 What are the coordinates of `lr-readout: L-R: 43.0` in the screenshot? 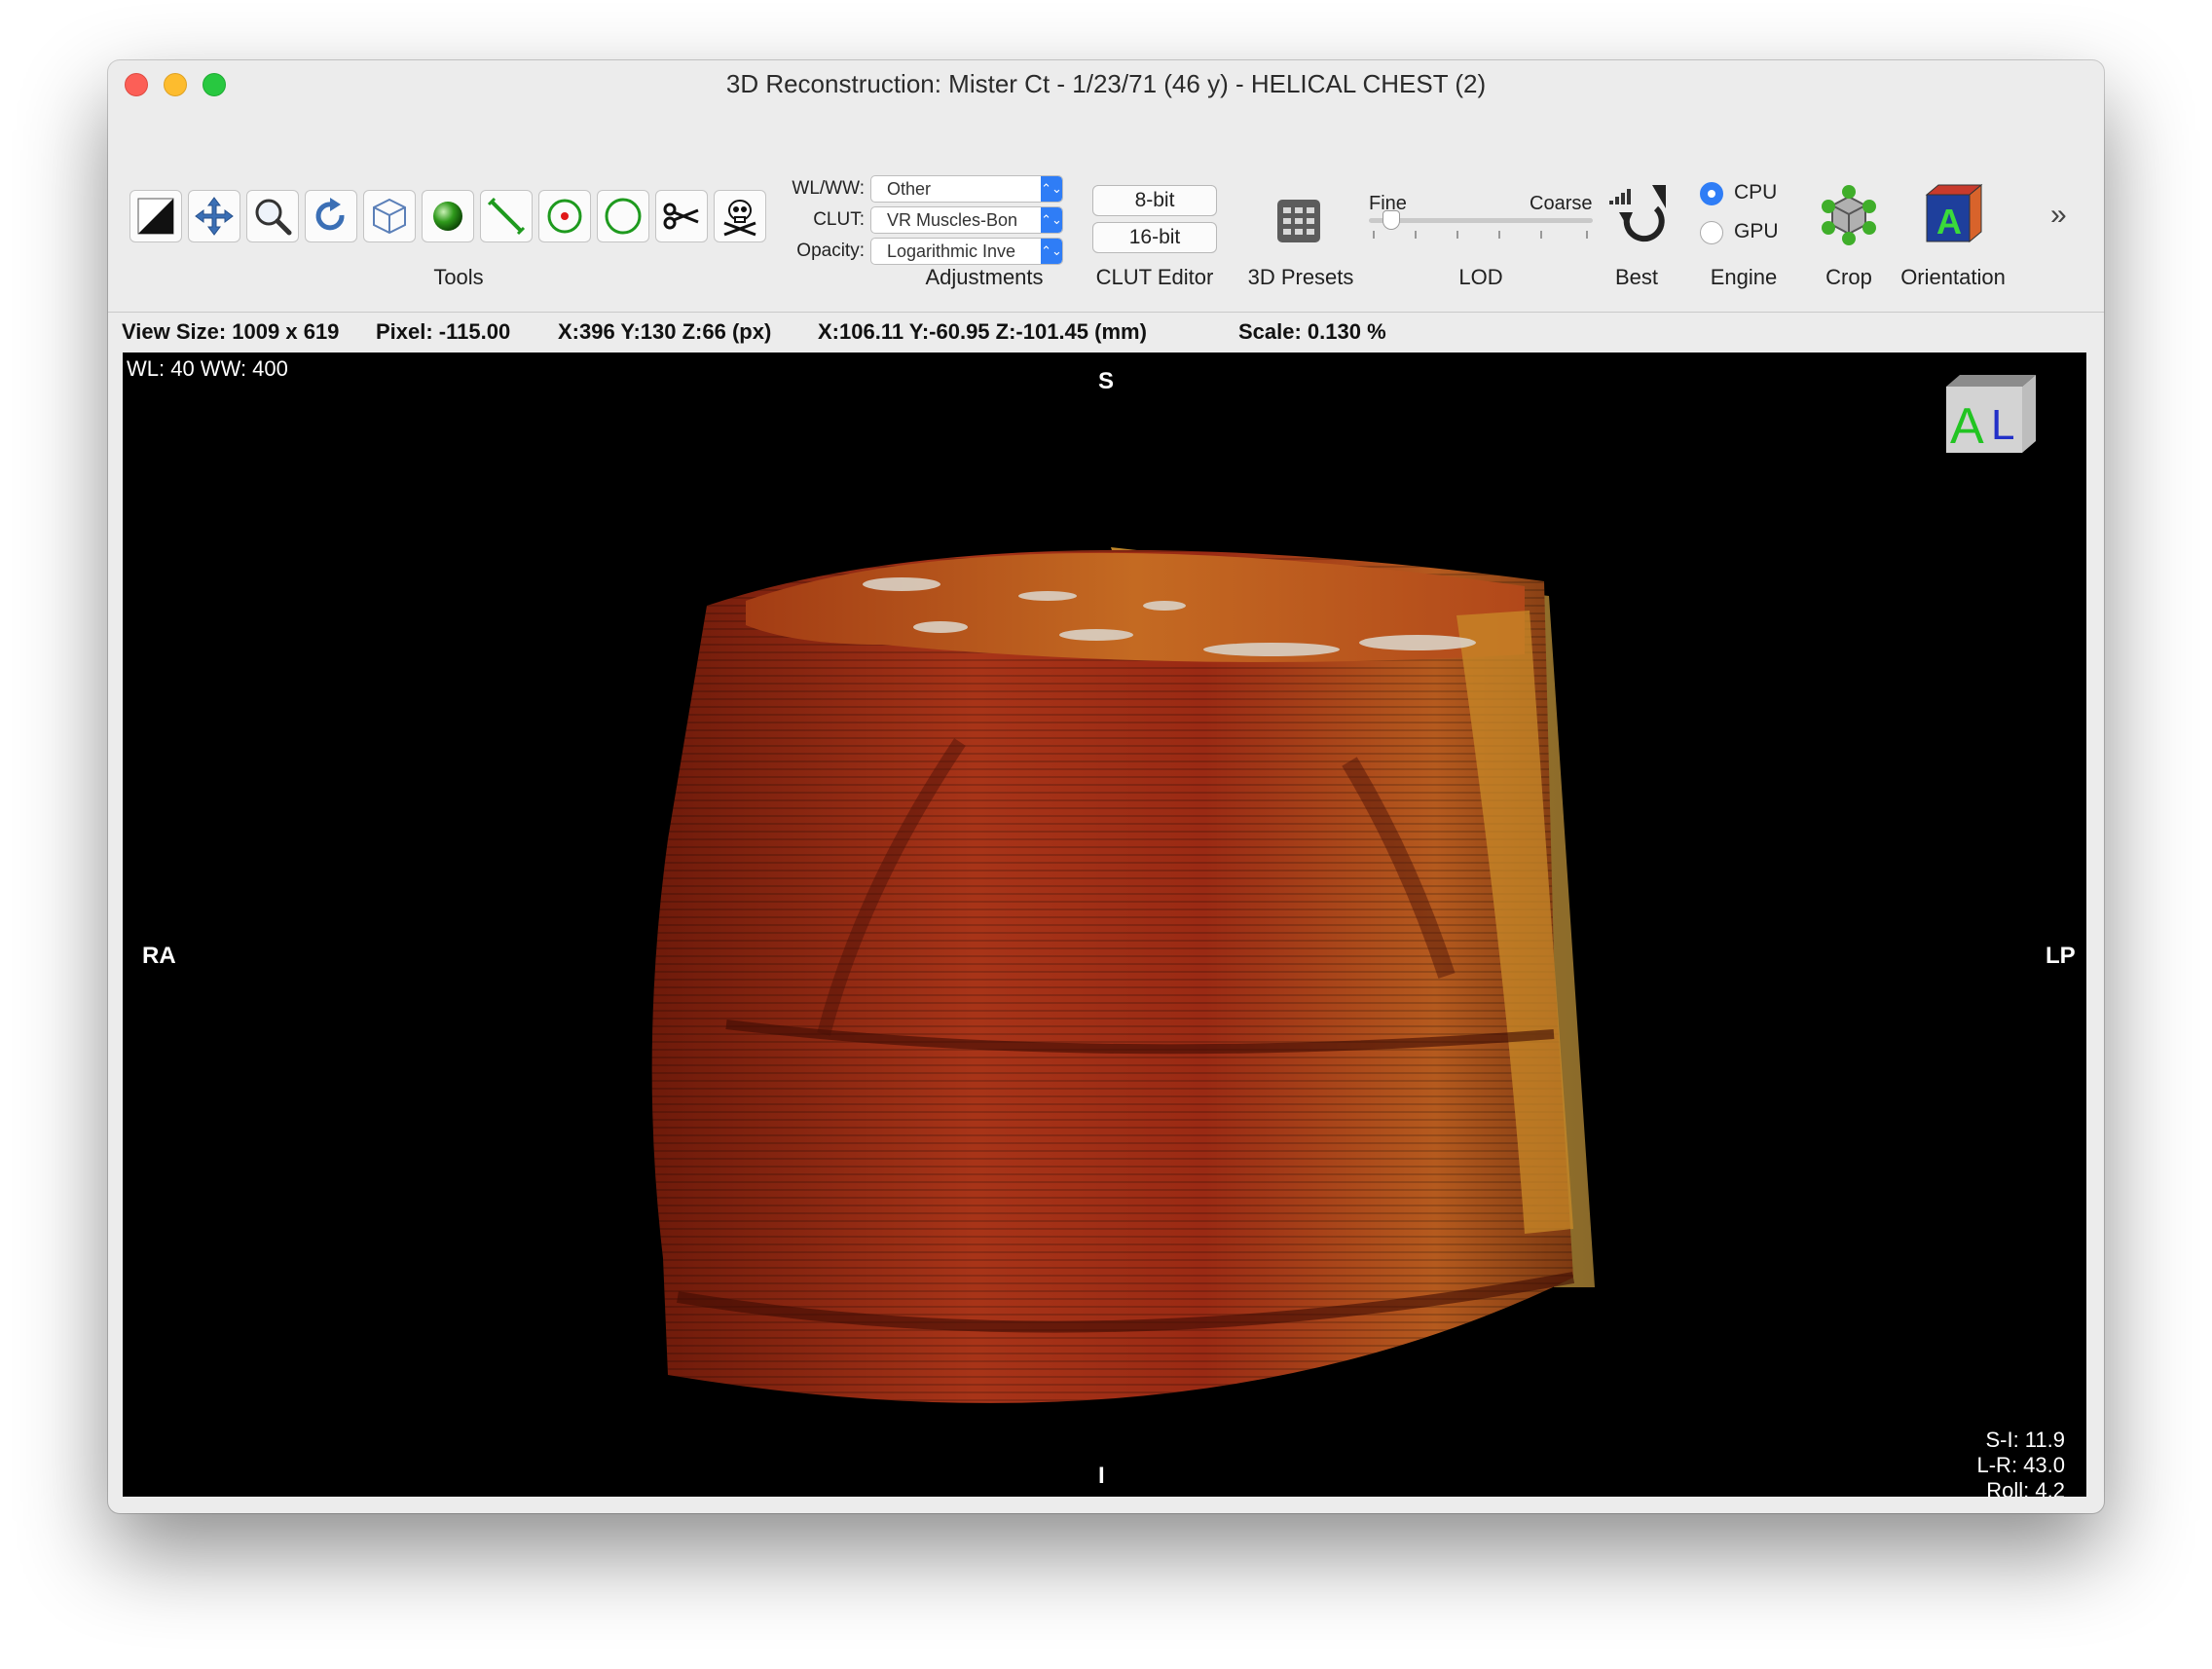 It's located at (2021, 1465).